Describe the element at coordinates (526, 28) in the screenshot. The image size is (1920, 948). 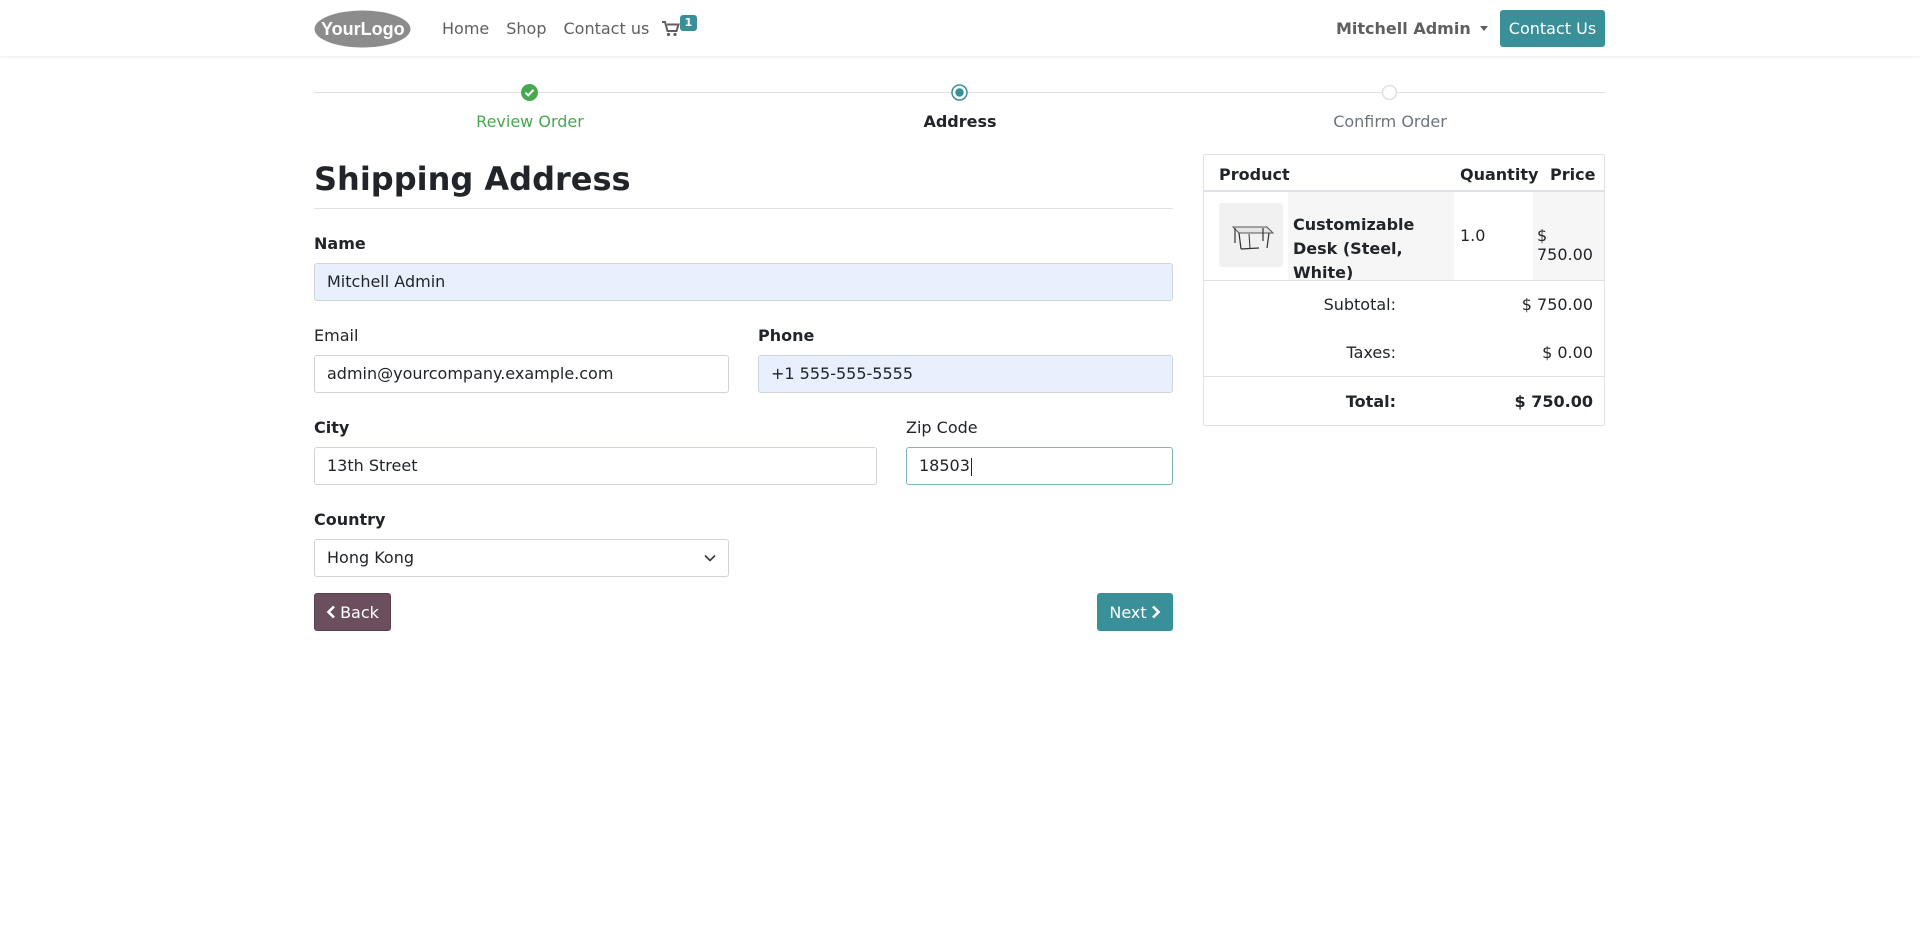
I see `nav-shop: Shop` at that location.